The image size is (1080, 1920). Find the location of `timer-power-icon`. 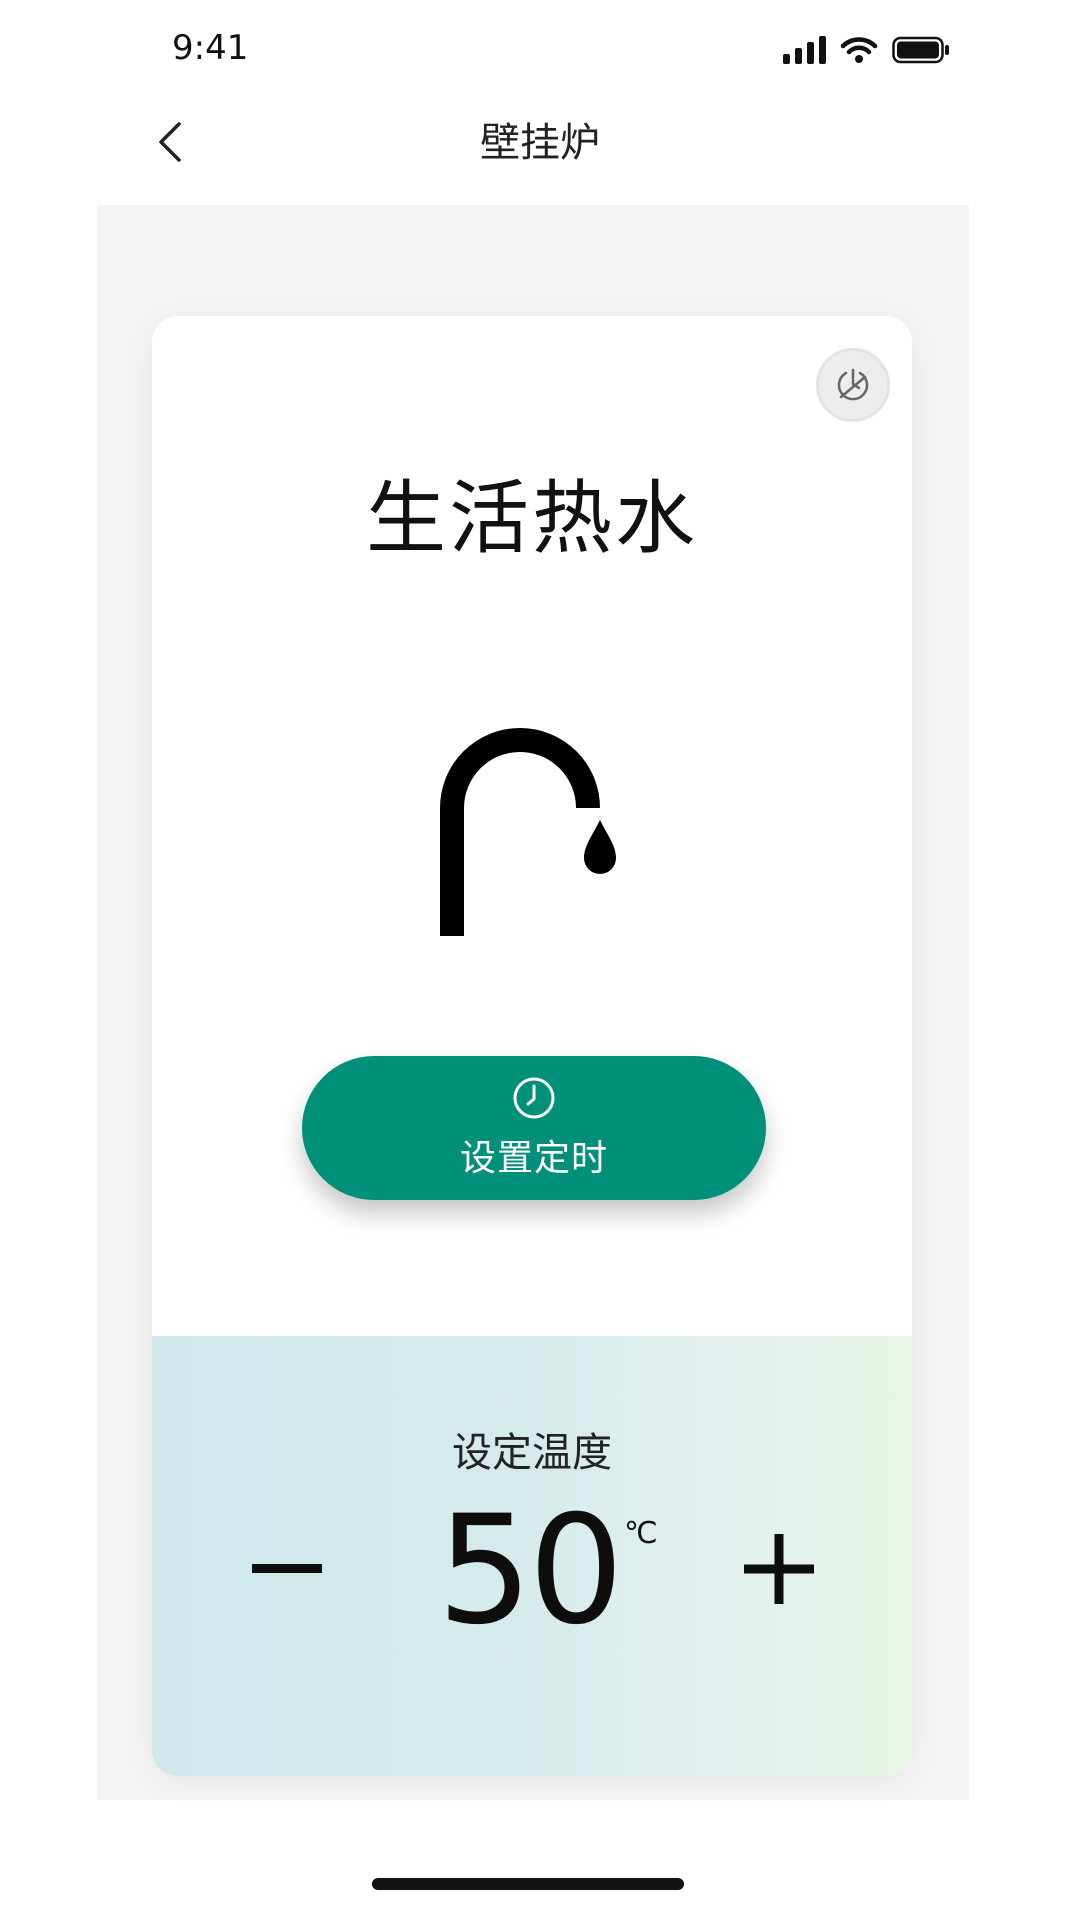

timer-power-icon is located at coordinates (853, 384).